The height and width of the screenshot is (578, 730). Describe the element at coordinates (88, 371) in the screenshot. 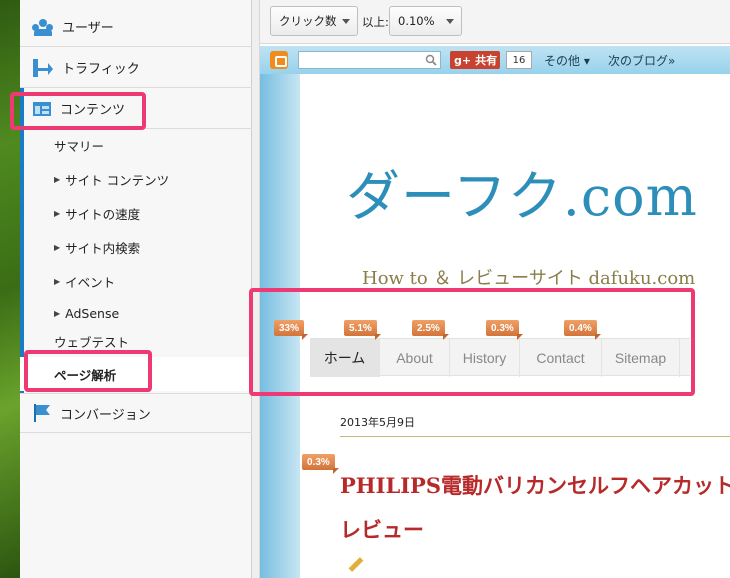

I see `highlight-page-analysis` at that location.